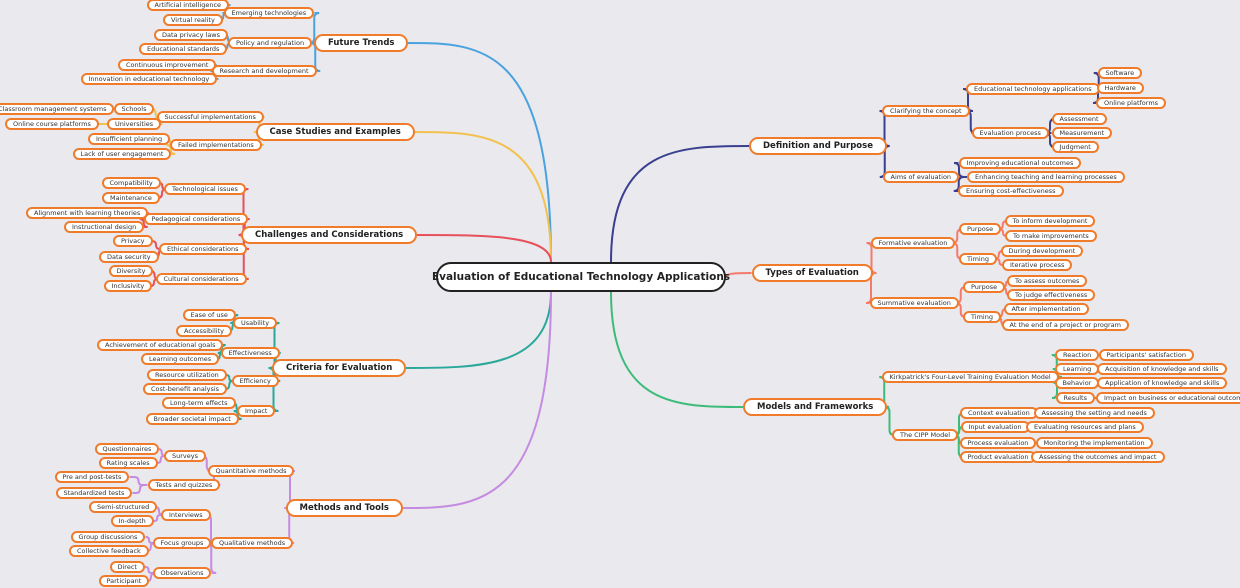 The image size is (1240, 588). I want to click on subtopic-learning: Learning, so click(1077, 369).